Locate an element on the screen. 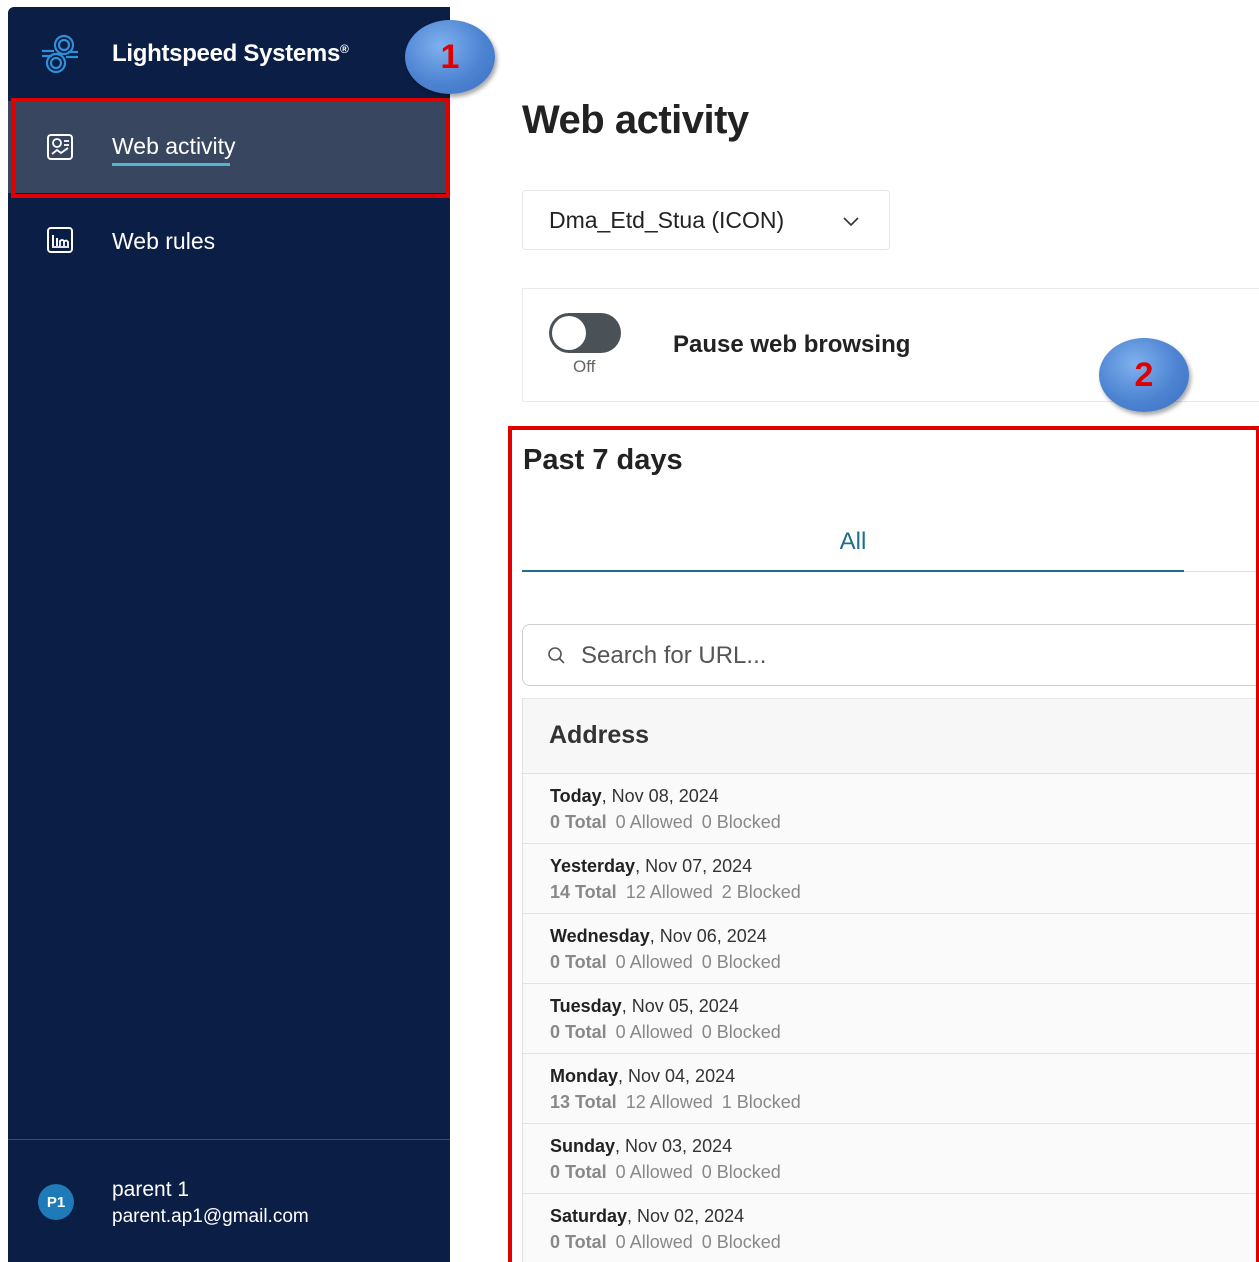  search-box is located at coordinates (890, 655).